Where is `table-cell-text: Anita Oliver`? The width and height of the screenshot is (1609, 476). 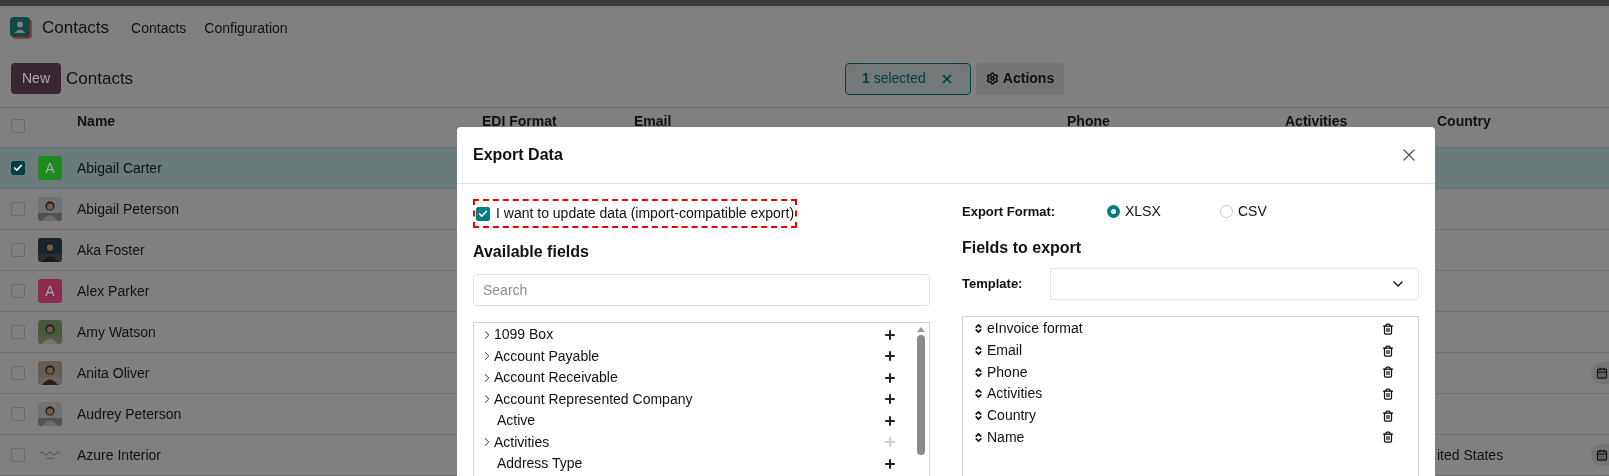
table-cell-text: Anita Oliver is located at coordinates (114, 373).